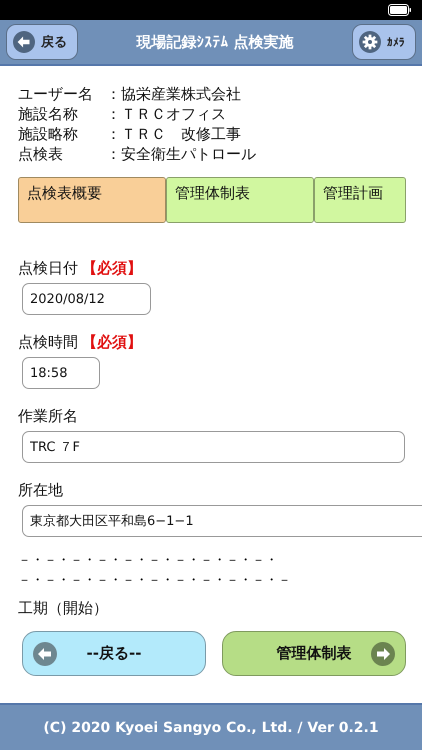  Describe the element at coordinates (369, 42) in the screenshot. I see `gear-icon` at that location.